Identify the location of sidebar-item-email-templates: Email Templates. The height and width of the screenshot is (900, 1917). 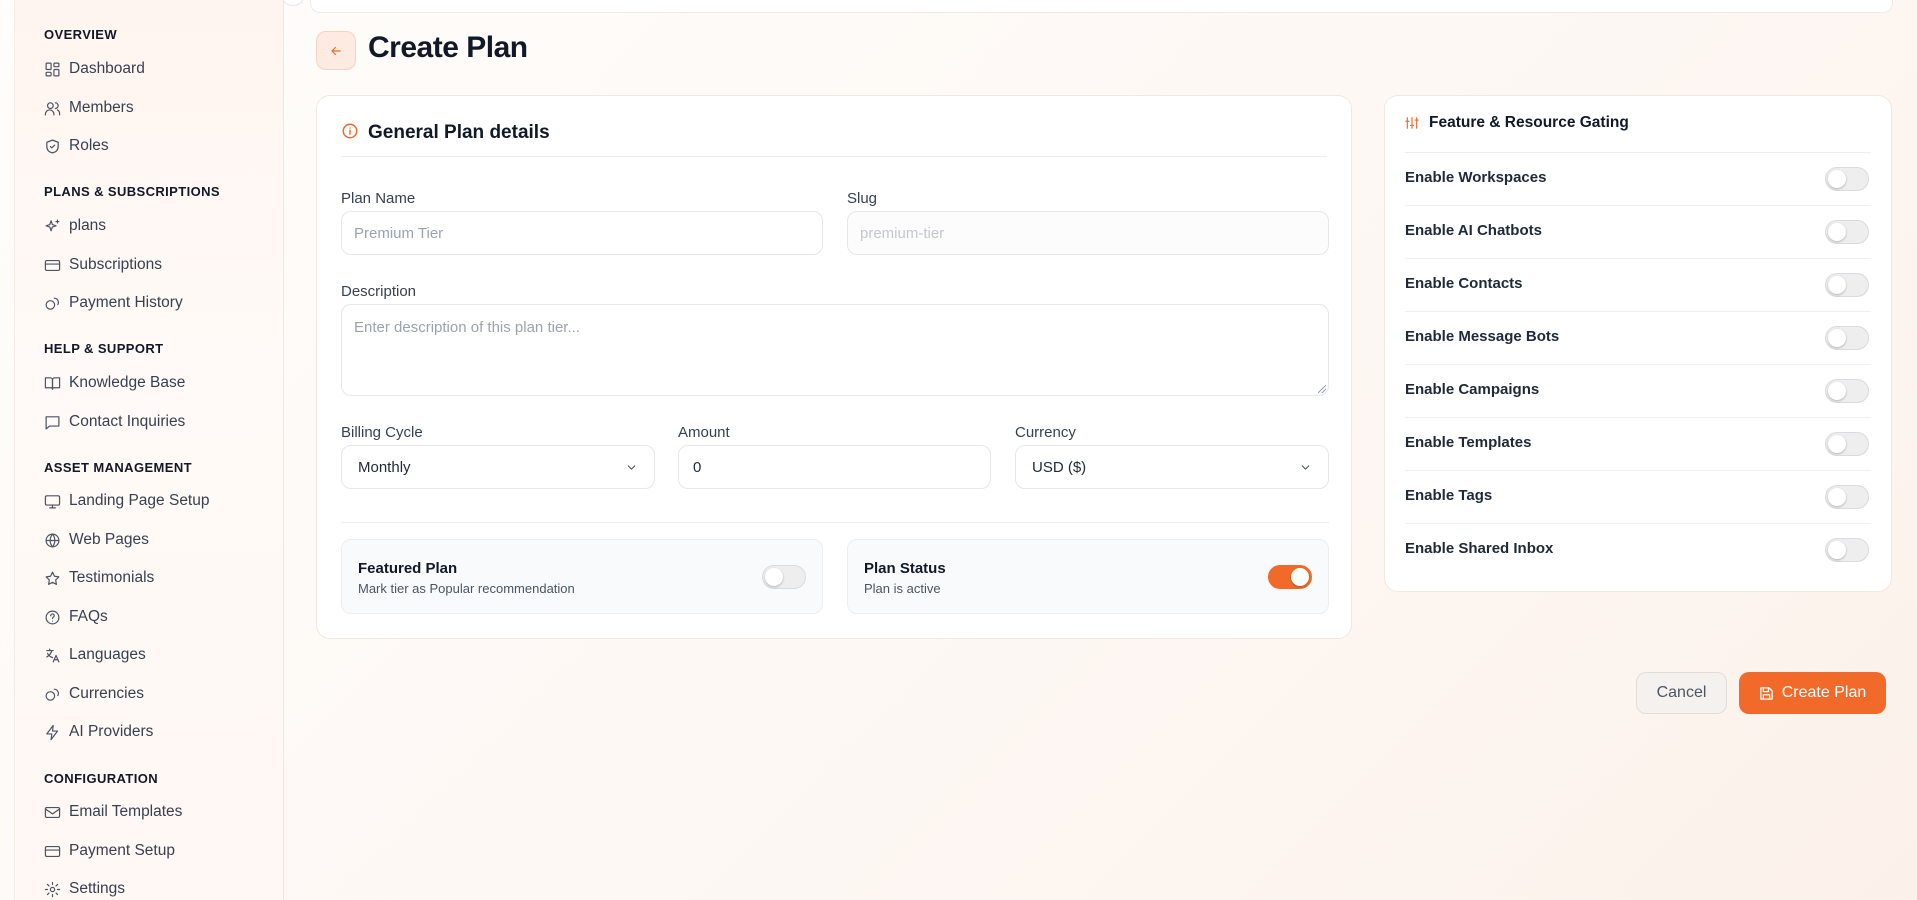
(113, 812).